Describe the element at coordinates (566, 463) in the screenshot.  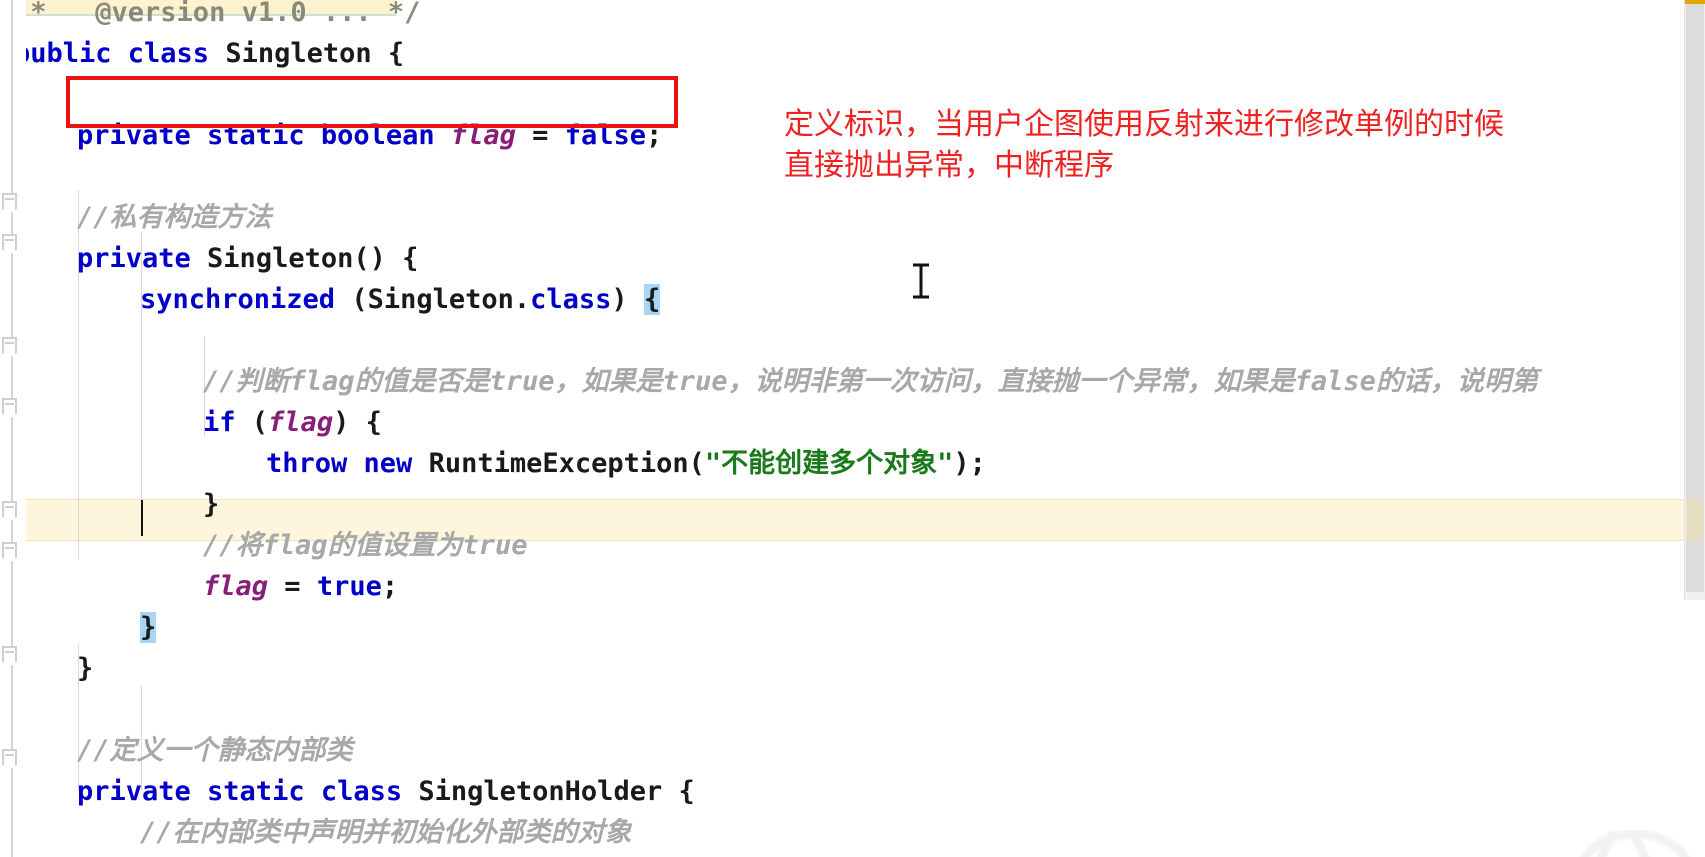
I see `line-throw-token-1: RuntimeException(` at that location.